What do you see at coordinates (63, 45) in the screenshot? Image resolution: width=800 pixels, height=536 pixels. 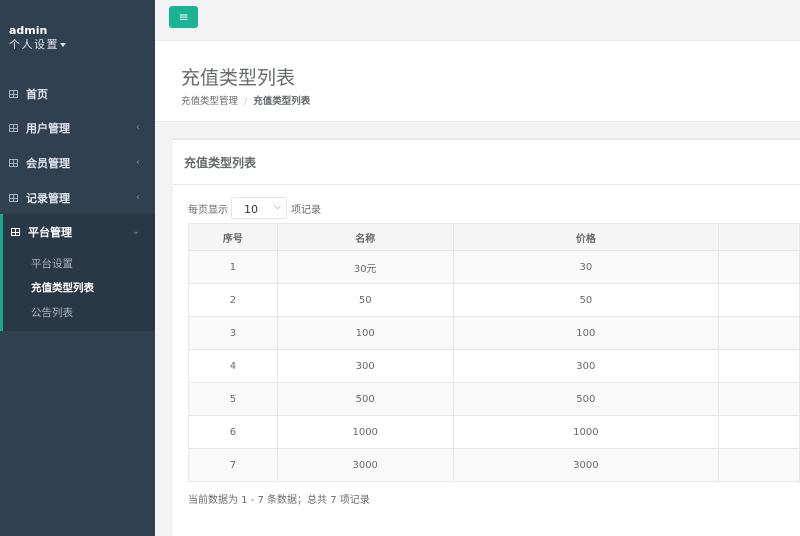 I see `caret-down-icon` at bounding box center [63, 45].